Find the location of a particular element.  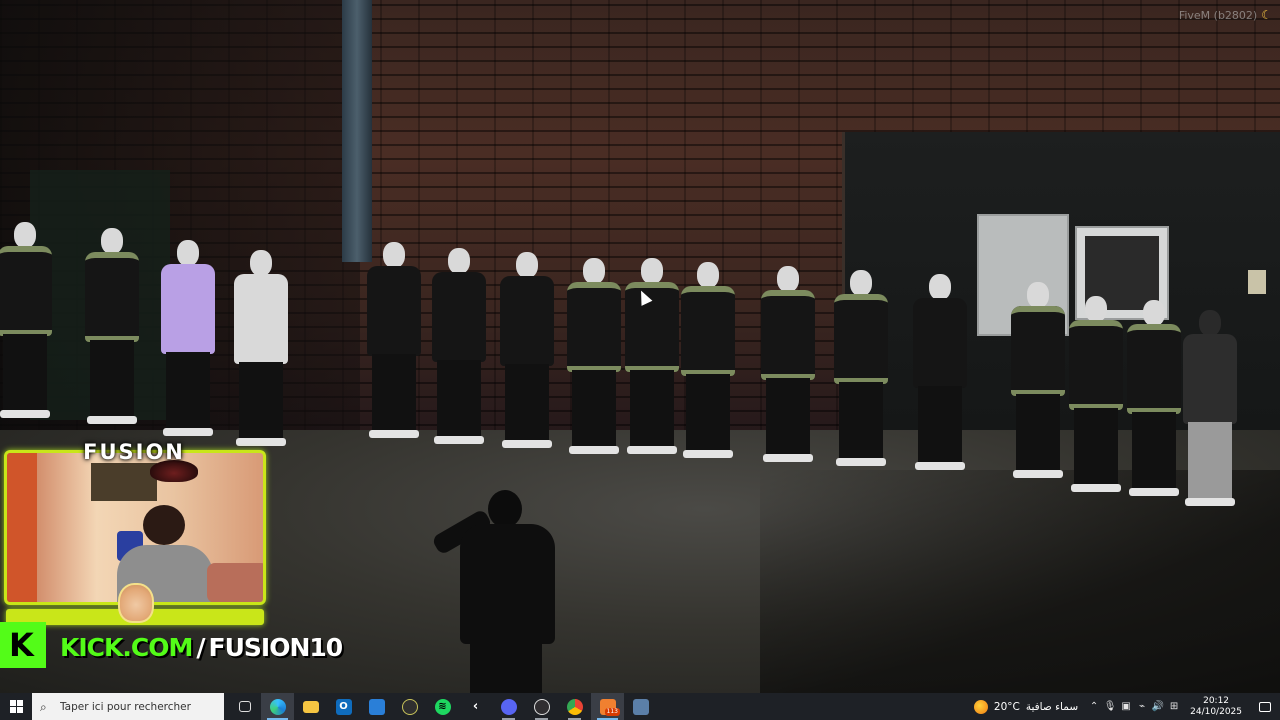

file-explorer-button is located at coordinates (310, 706).